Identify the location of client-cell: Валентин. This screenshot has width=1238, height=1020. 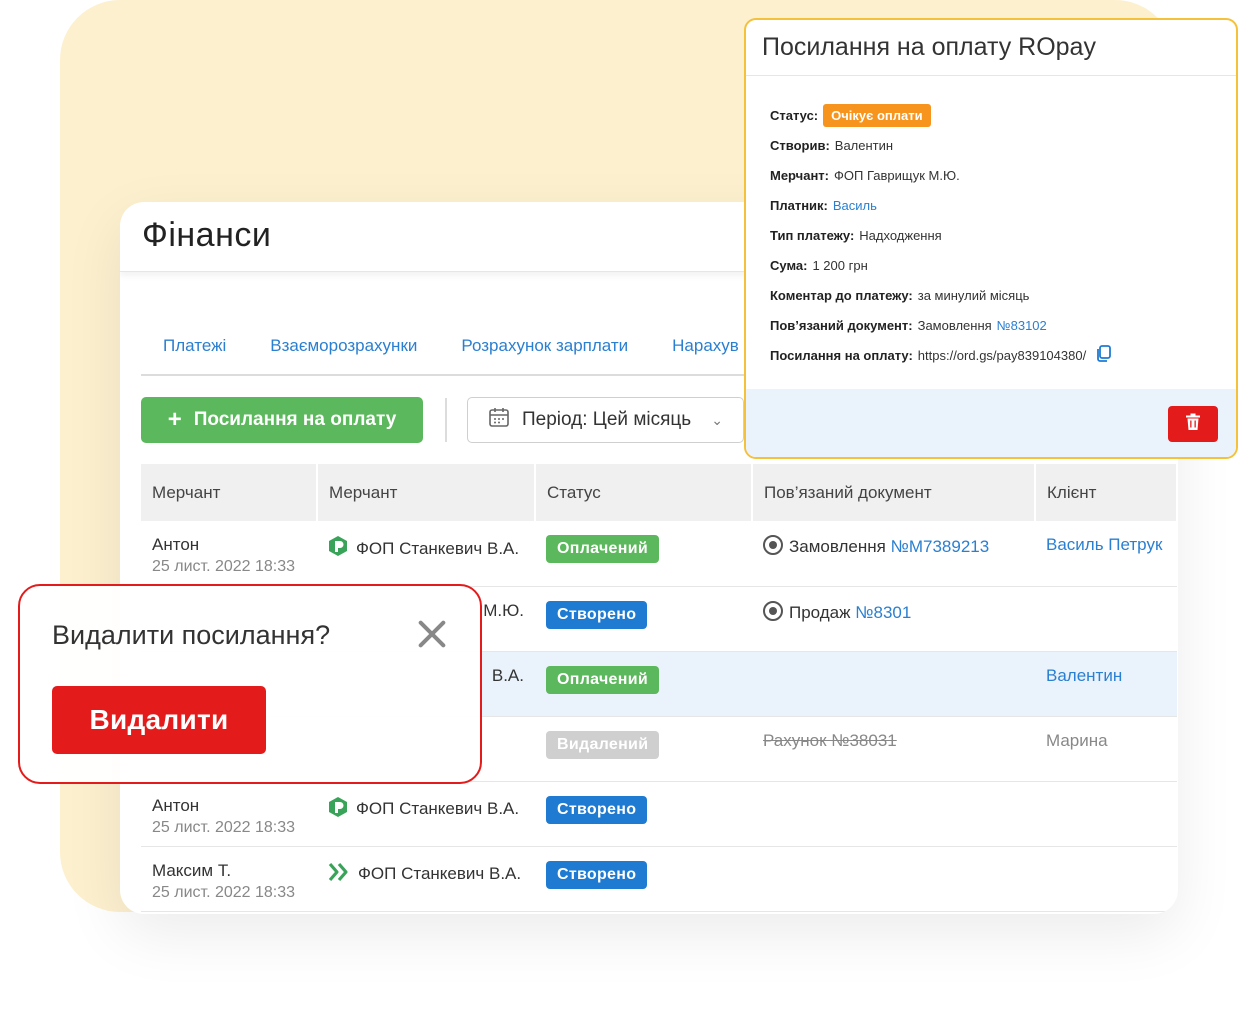
(1106, 684).